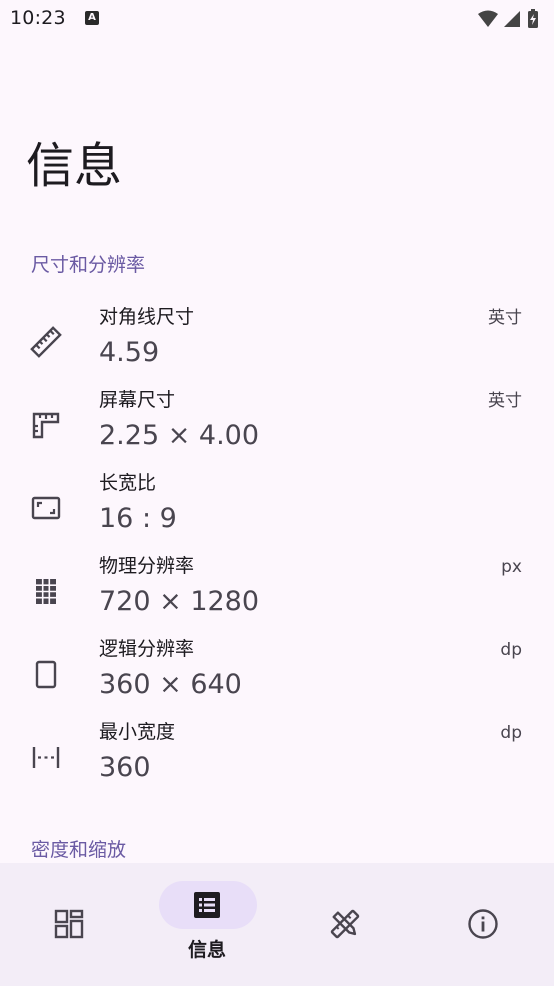  Describe the element at coordinates (179, 435) in the screenshot. I see `item-value: 2.25 × 4.00` at that location.